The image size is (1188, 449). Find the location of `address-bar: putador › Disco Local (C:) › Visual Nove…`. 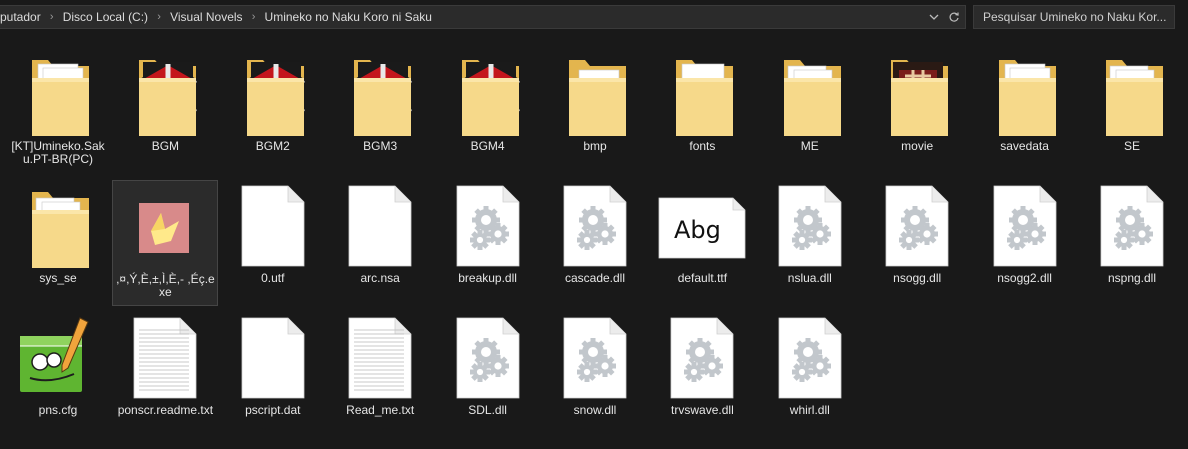

address-bar: putador › Disco Local (C:) › Visual Nove… is located at coordinates (483, 17).